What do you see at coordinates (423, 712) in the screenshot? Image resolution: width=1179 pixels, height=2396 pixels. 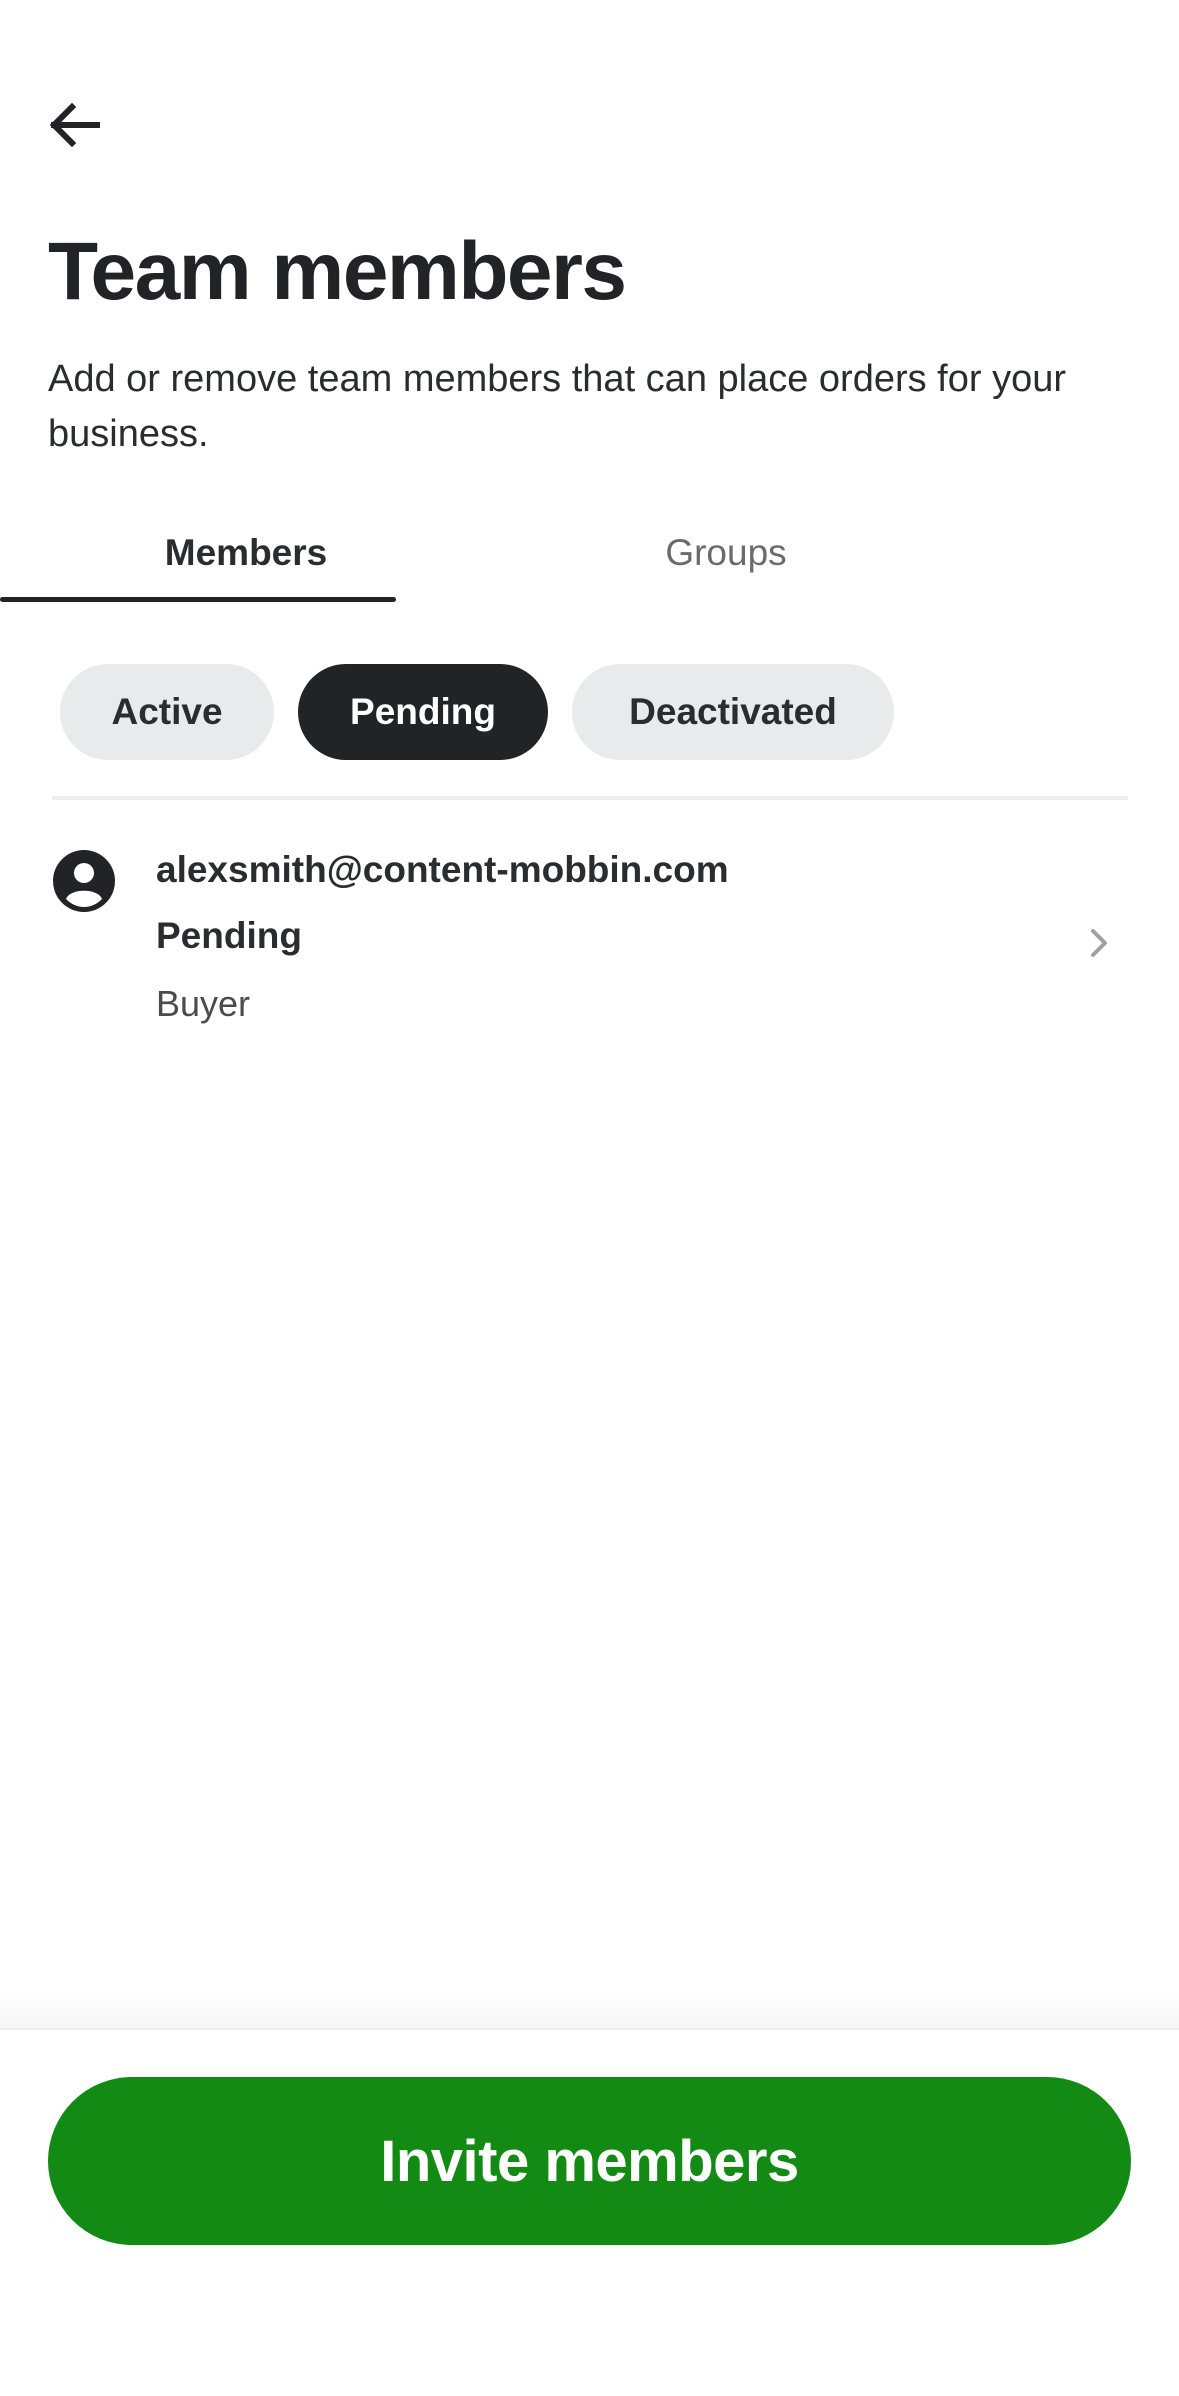 I see `filter-chip-pending: Pending` at bounding box center [423, 712].